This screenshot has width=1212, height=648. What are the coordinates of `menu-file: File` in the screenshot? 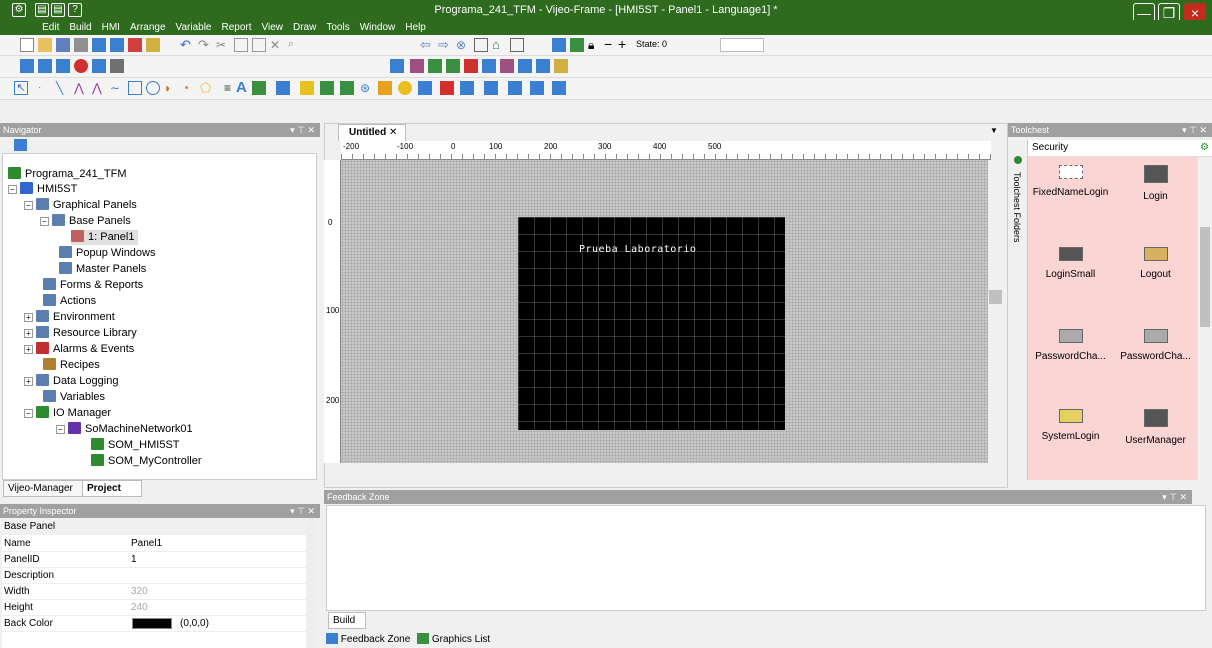 It's located at (18, 27).